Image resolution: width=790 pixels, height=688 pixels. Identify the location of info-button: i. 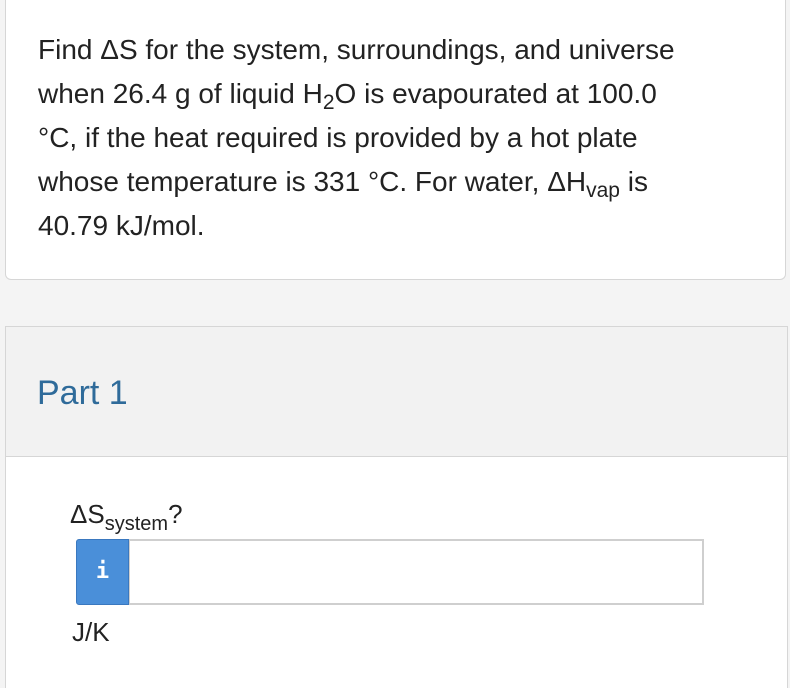
(102, 572).